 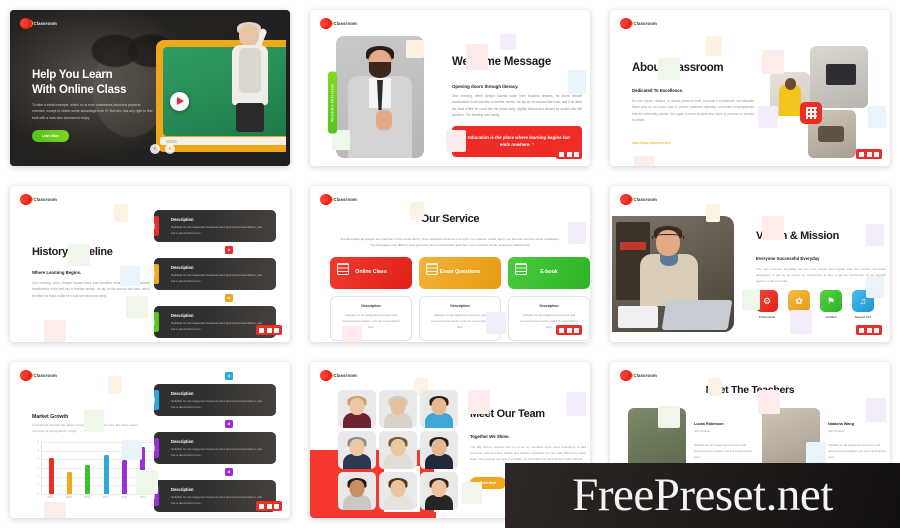 I want to click on vision-feature: ⚑ Certified, so click(x=831, y=304).